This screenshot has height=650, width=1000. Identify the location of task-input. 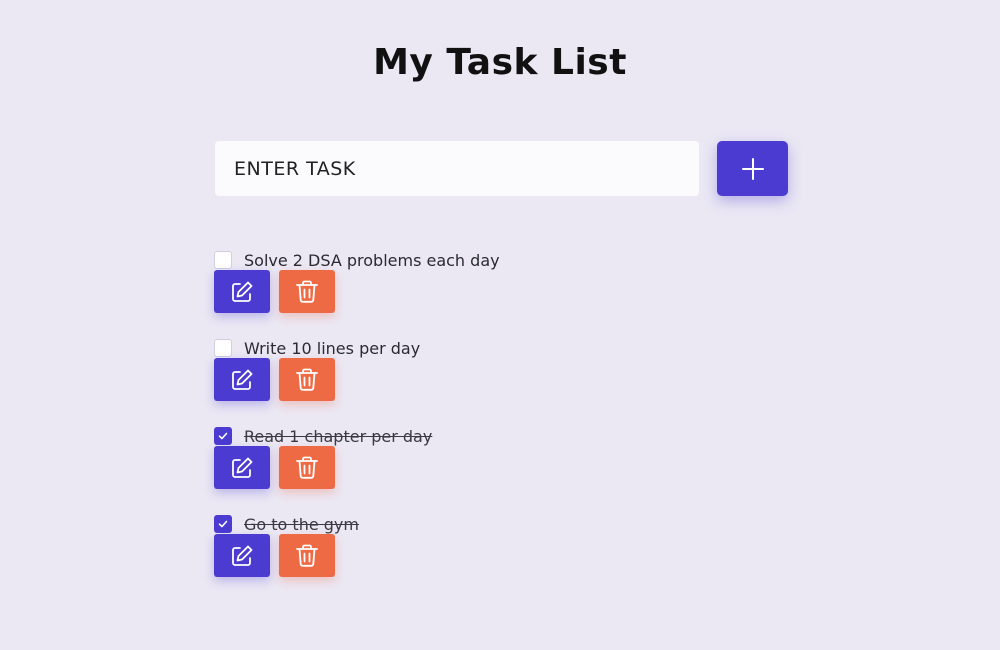
(457, 168).